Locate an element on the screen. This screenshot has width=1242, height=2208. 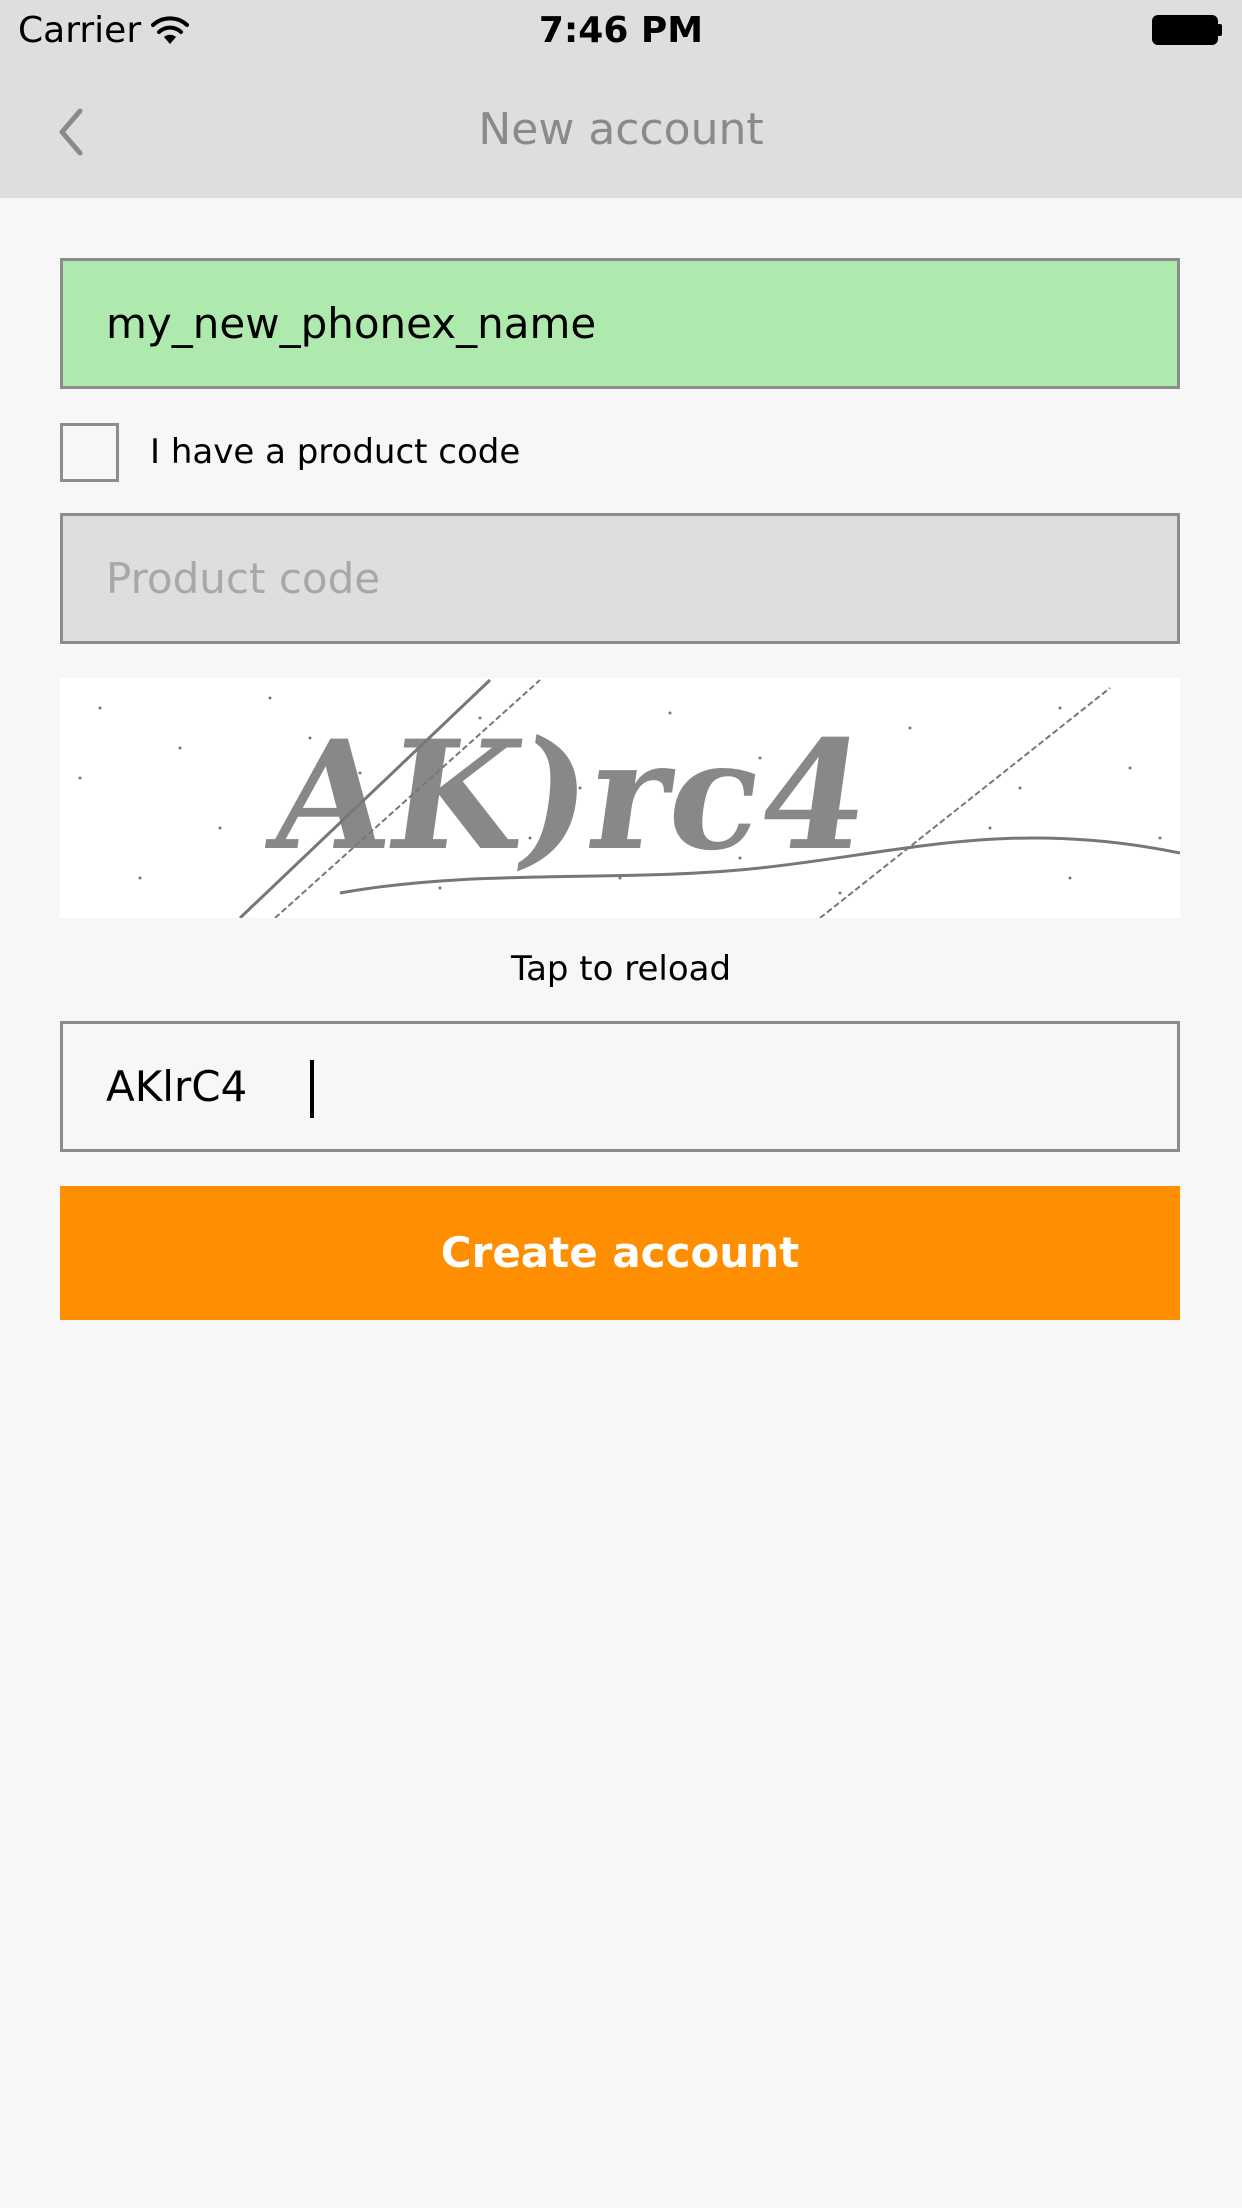
captcha-input is located at coordinates (620, 1086).